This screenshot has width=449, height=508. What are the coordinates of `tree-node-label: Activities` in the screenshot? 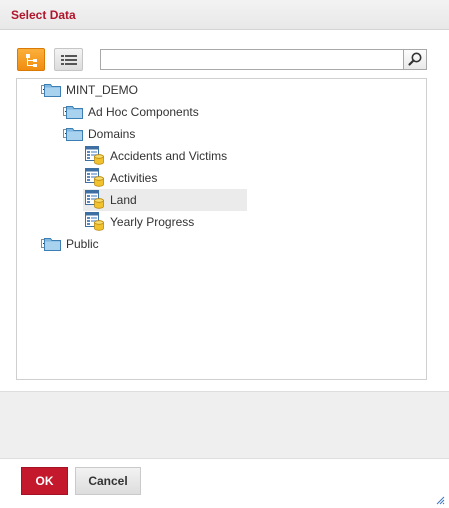 It's located at (134, 178).